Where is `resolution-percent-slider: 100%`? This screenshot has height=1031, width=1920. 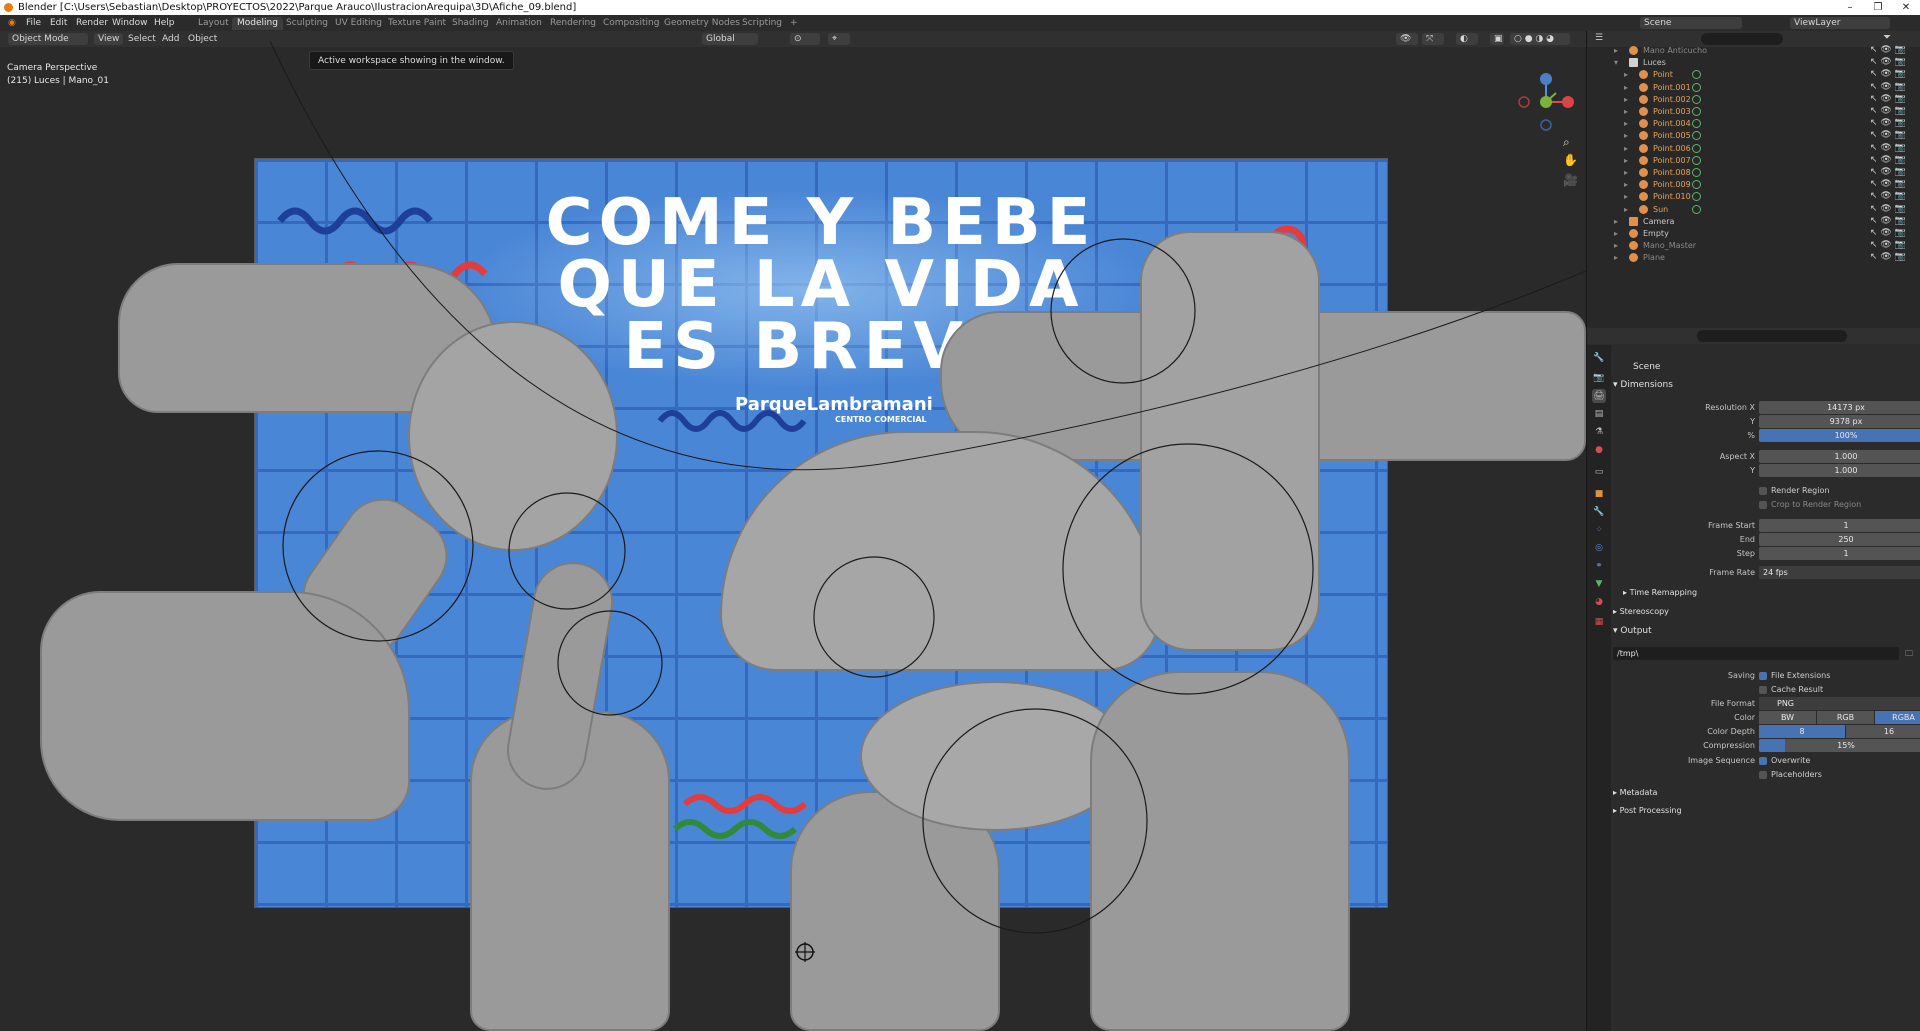 resolution-percent-slider: 100% is located at coordinates (1839, 435).